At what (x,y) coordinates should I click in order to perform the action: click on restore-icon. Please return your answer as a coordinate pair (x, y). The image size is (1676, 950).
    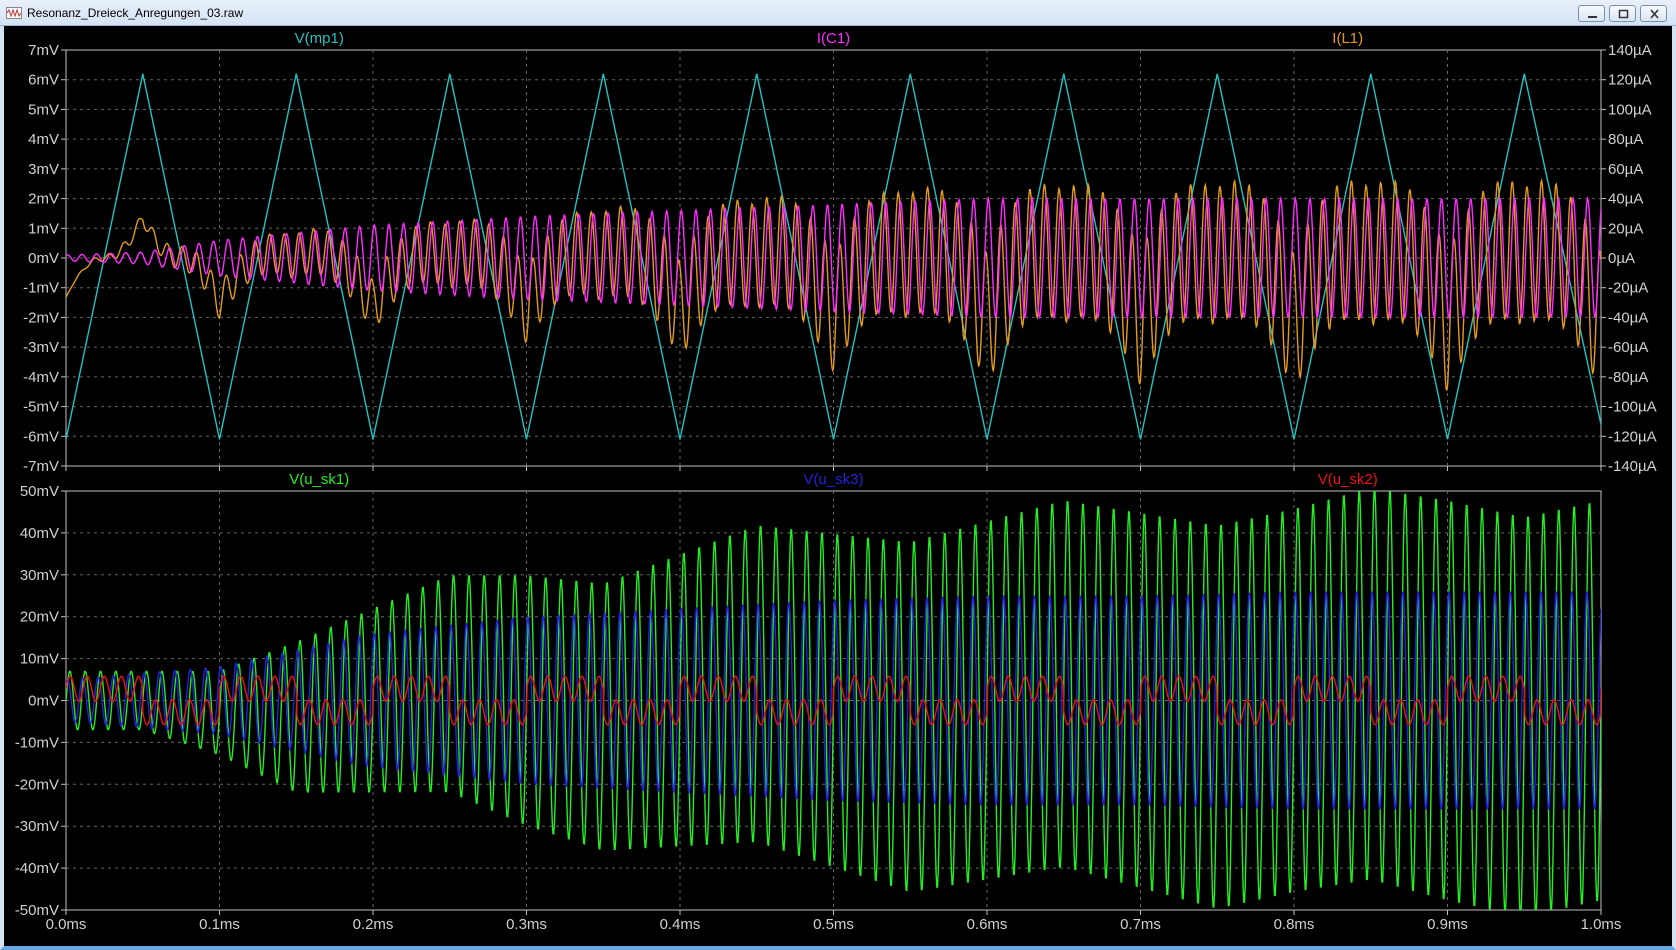
    Looking at the image, I should click on (1623, 14).